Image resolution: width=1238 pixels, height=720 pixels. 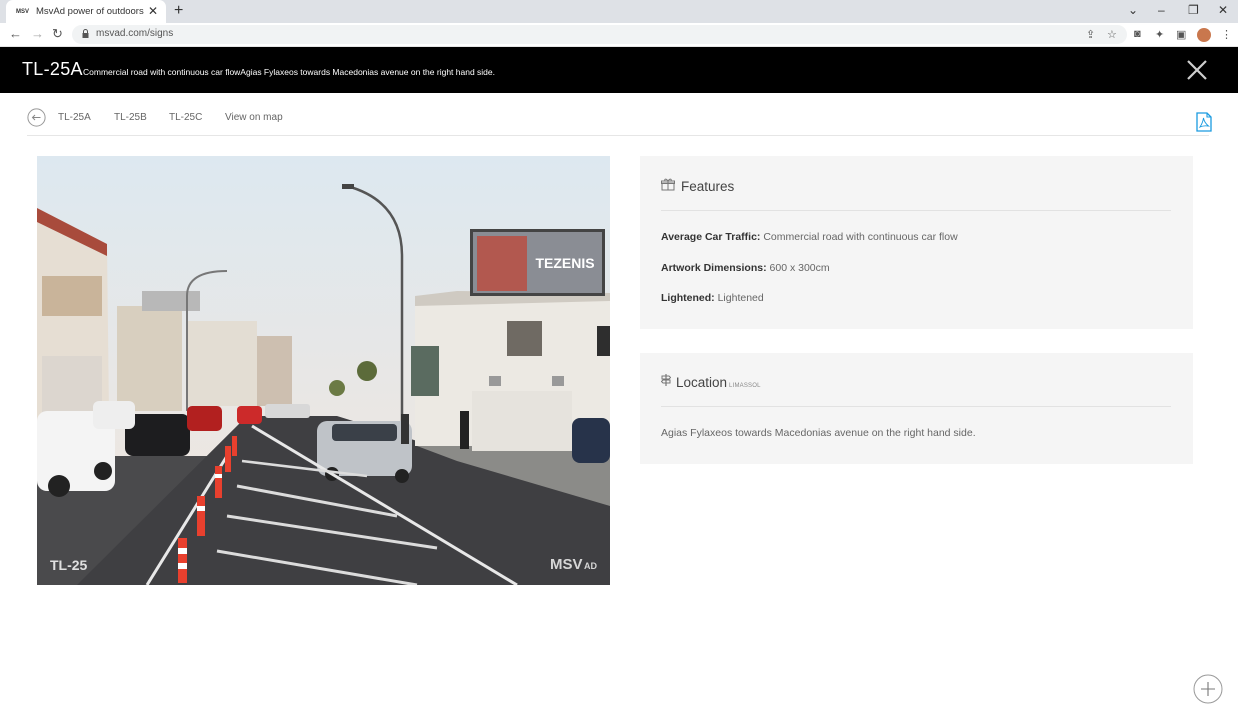 What do you see at coordinates (85, 33) in the screenshot?
I see `lock-icon` at bounding box center [85, 33].